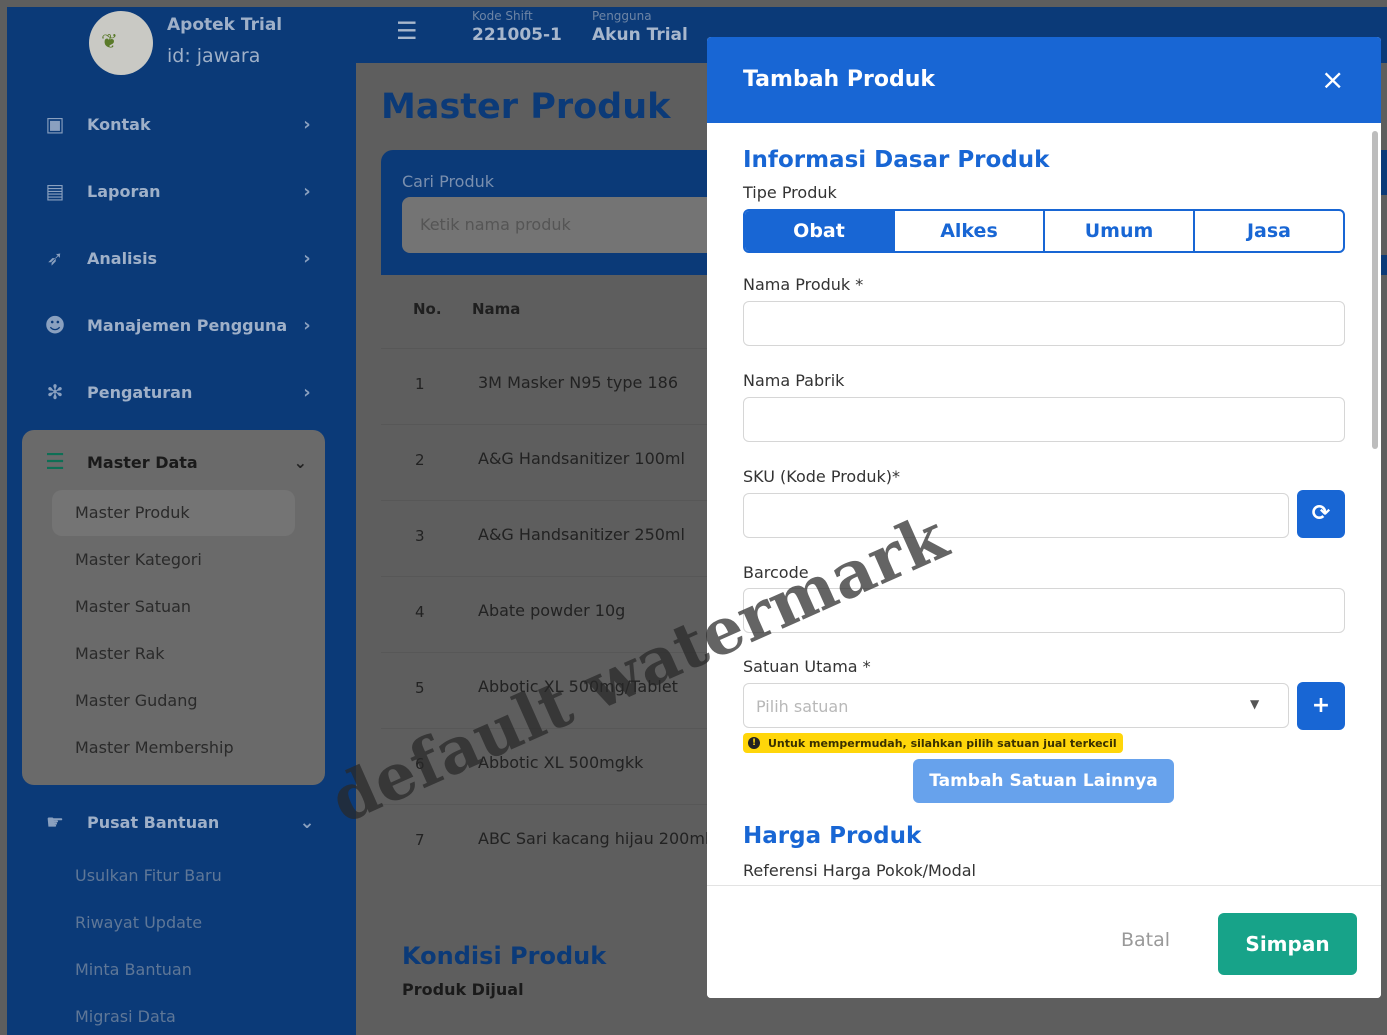 The width and height of the screenshot is (1387, 1035). Describe the element at coordinates (802, 706) in the screenshot. I see `select-placeholder: Pilih satuan` at that location.